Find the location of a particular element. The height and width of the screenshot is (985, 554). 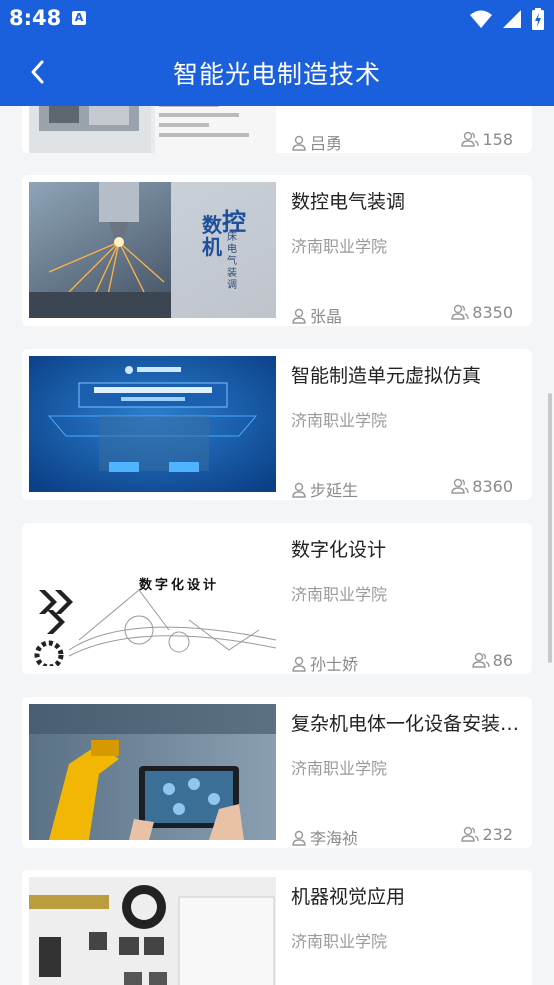

teacher-name: 孙士娇 is located at coordinates (324, 662).